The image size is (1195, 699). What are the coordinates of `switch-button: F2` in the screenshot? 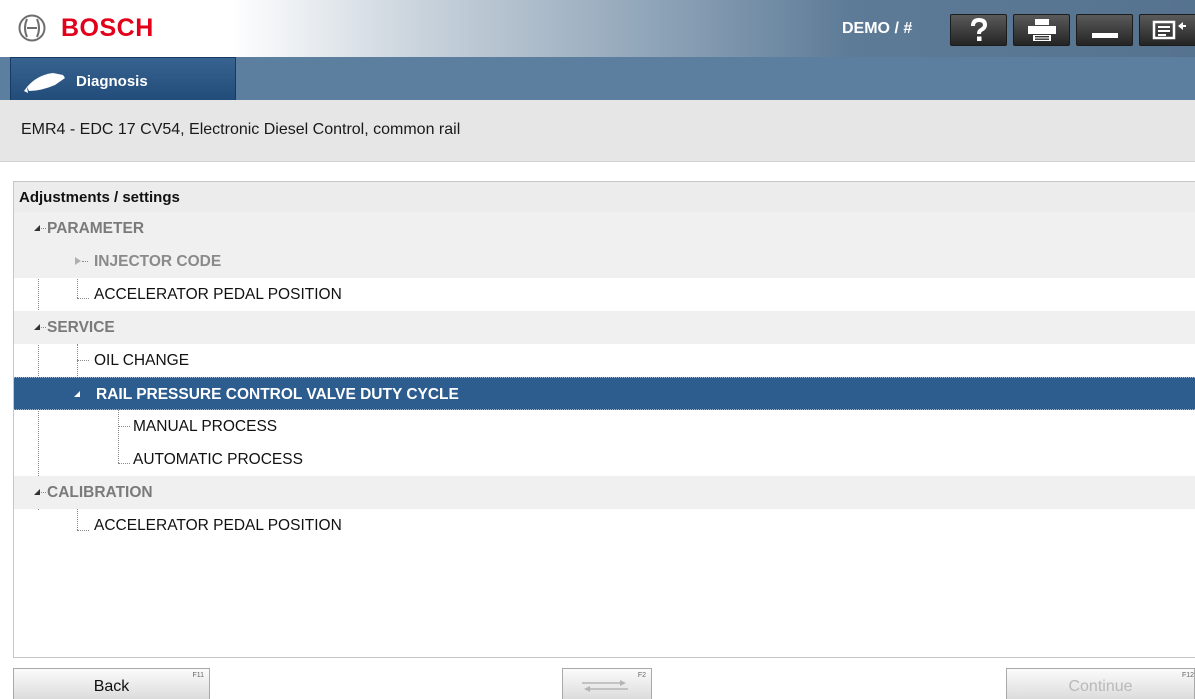 It's located at (607, 683).